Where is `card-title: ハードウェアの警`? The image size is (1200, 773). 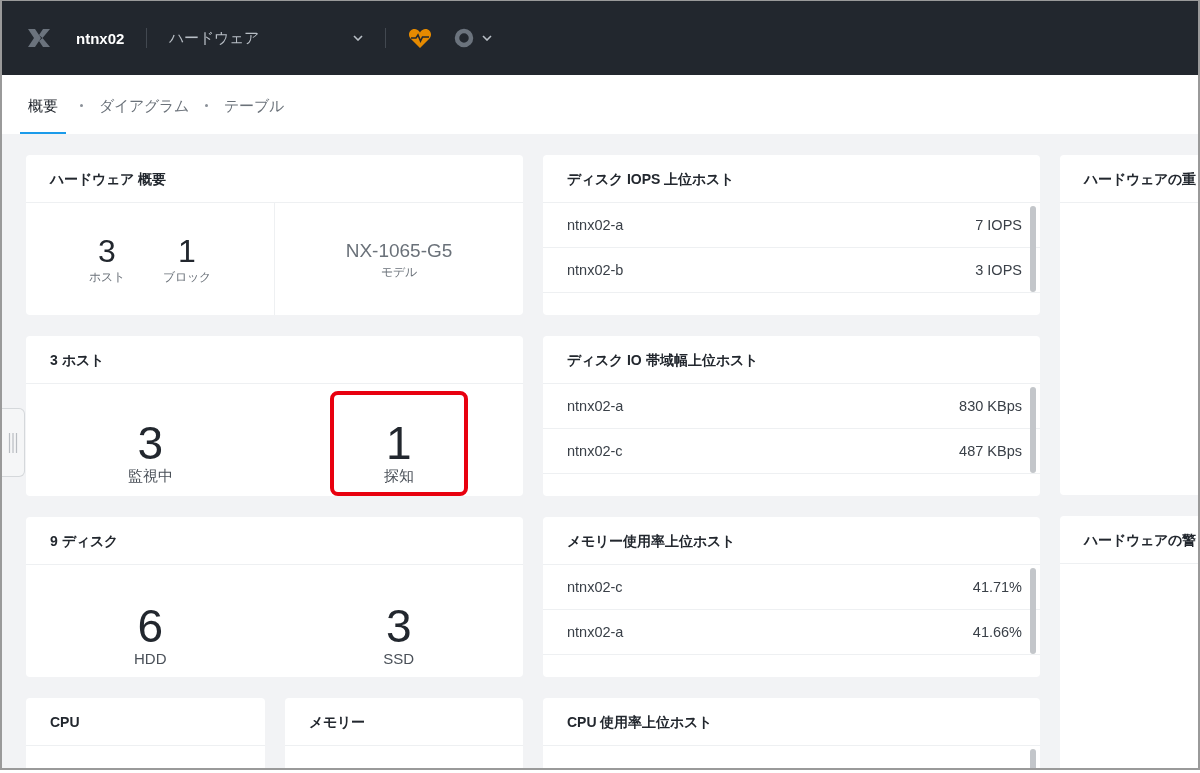 card-title: ハードウェアの警 is located at coordinates (1129, 540).